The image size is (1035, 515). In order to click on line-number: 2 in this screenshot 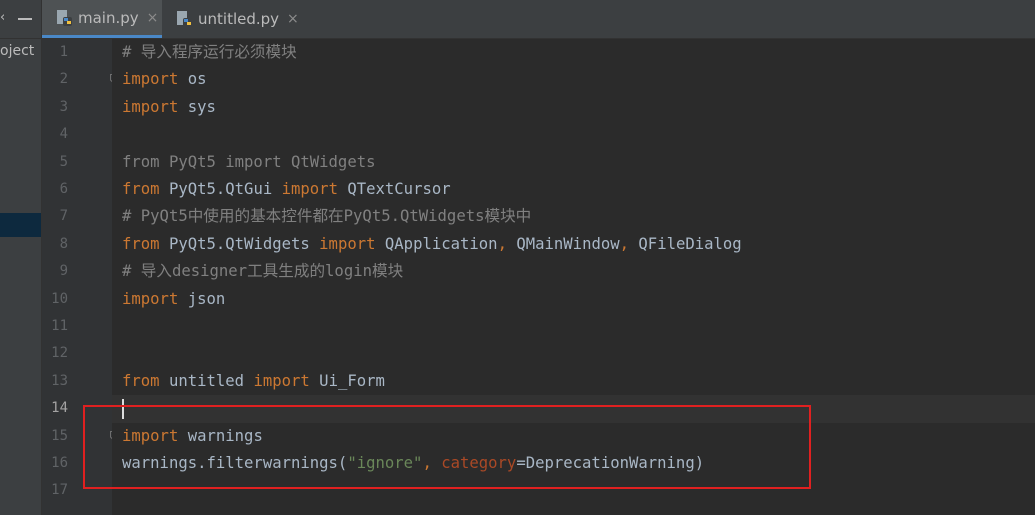, I will do `click(55, 79)`.